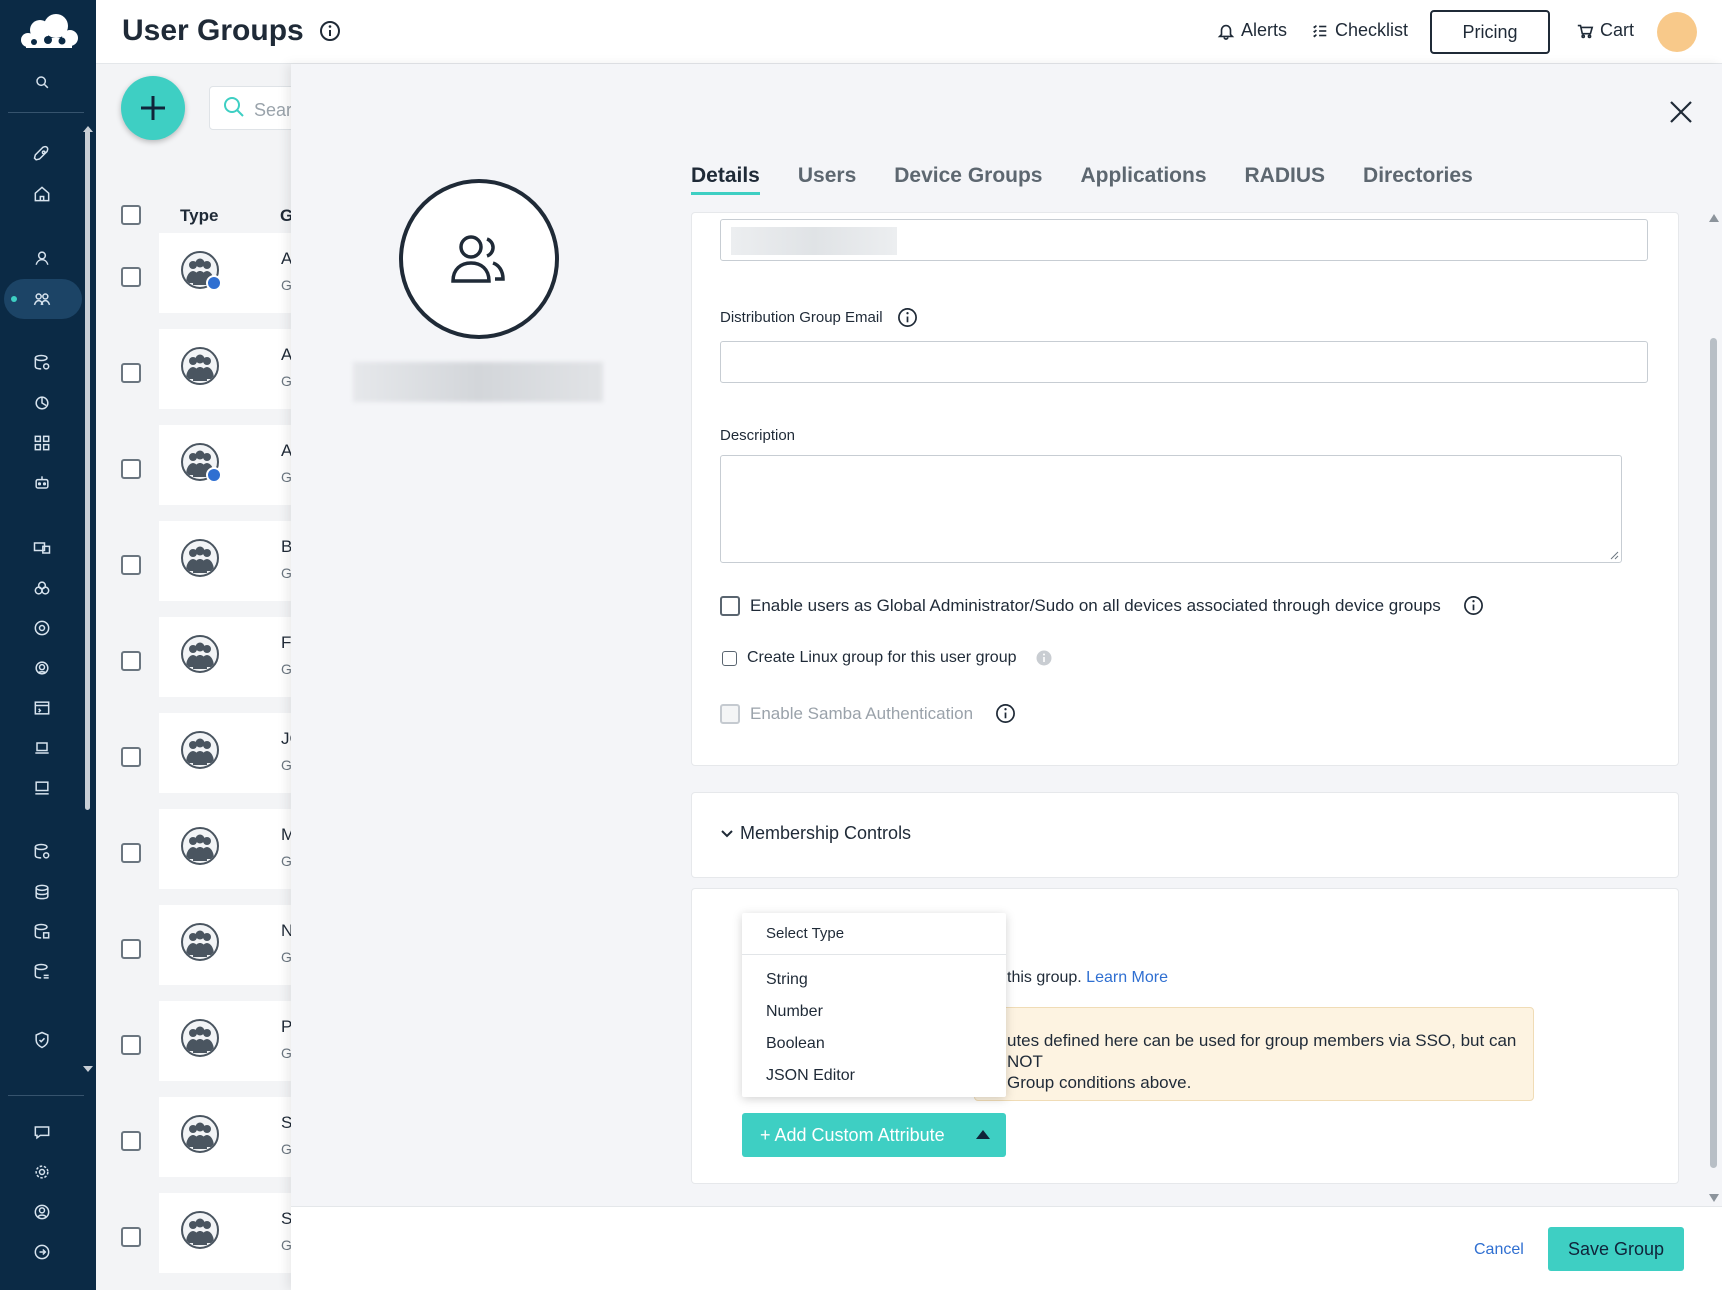 This screenshot has width=1722, height=1290. Describe the element at coordinates (42, 1172) in the screenshot. I see `settings-gear-icon` at that location.